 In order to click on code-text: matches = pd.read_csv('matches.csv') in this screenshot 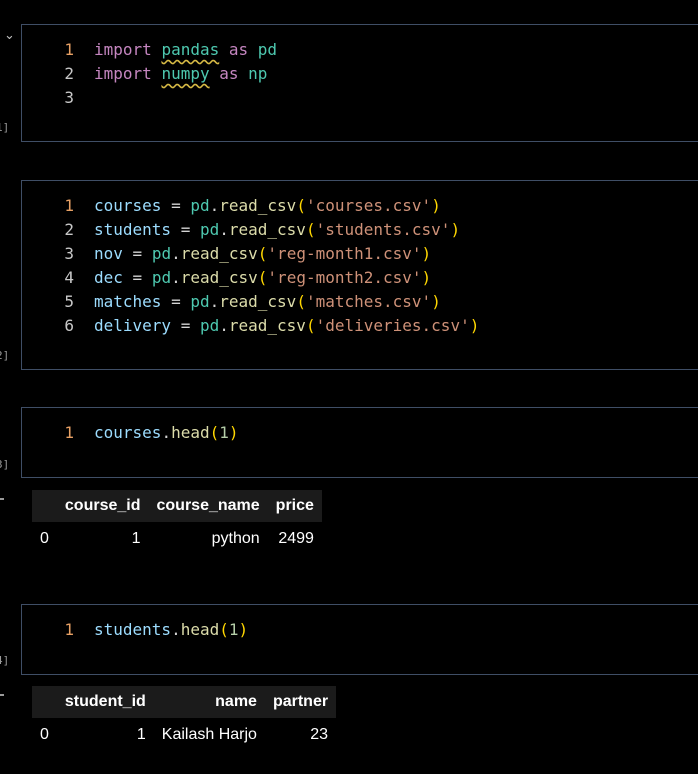, I will do `click(267, 302)`.